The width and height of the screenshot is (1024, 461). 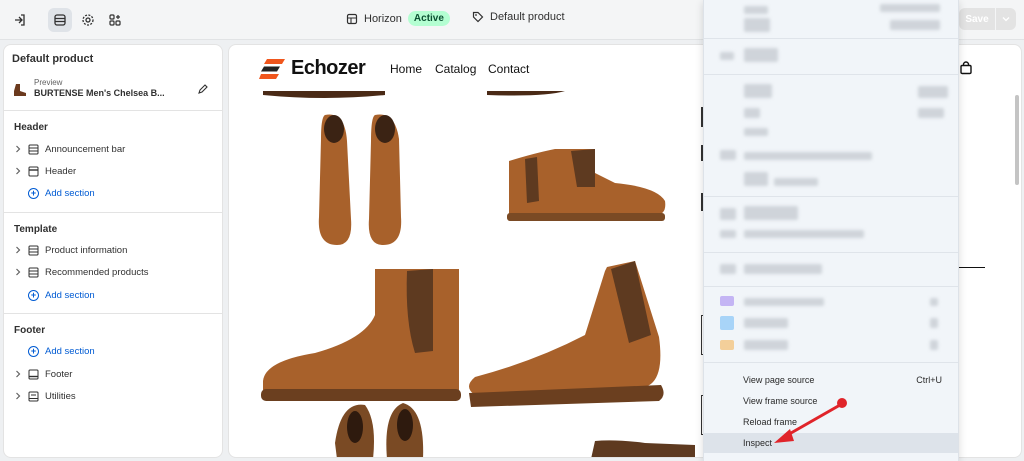 I want to click on boot-pair-bottom-crop, so click(x=379, y=430).